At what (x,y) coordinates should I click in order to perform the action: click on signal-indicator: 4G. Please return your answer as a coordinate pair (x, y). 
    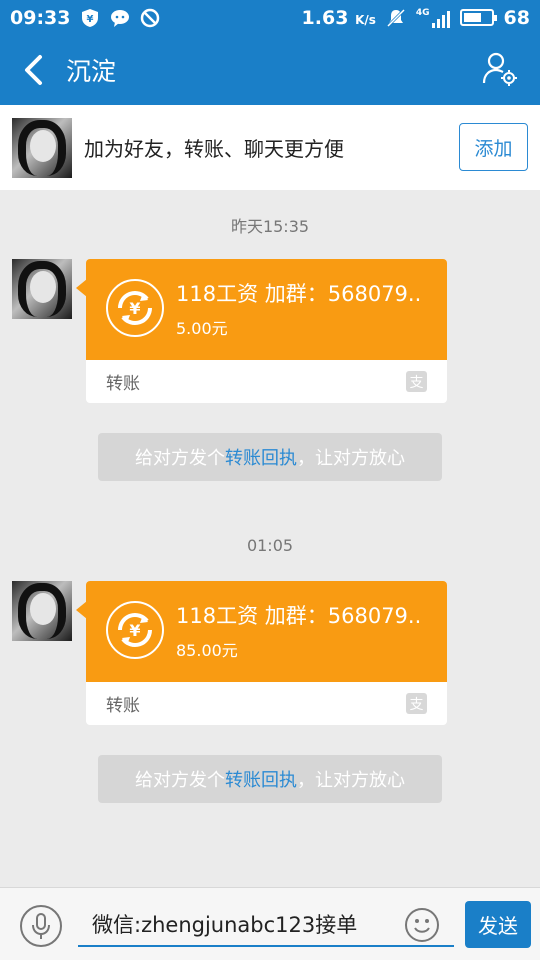
    Looking at the image, I should click on (433, 18).